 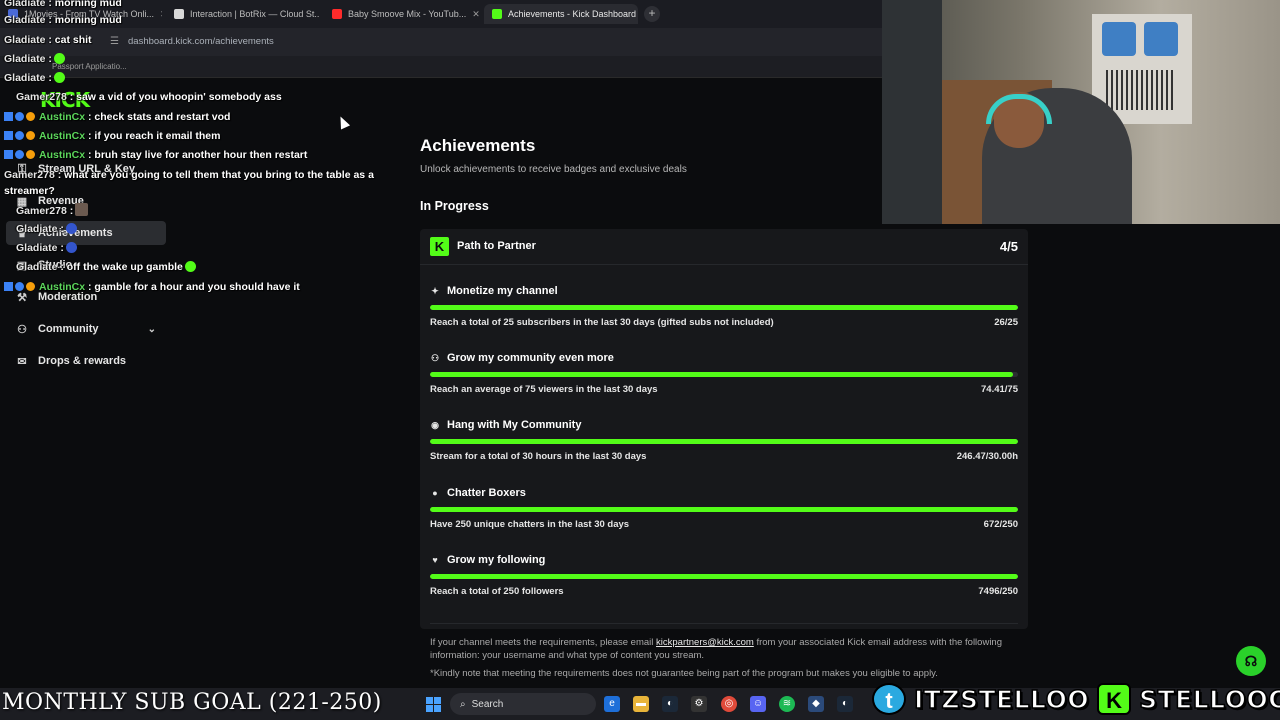 What do you see at coordinates (652, 14) in the screenshot?
I see `new-tab-button: +` at bounding box center [652, 14].